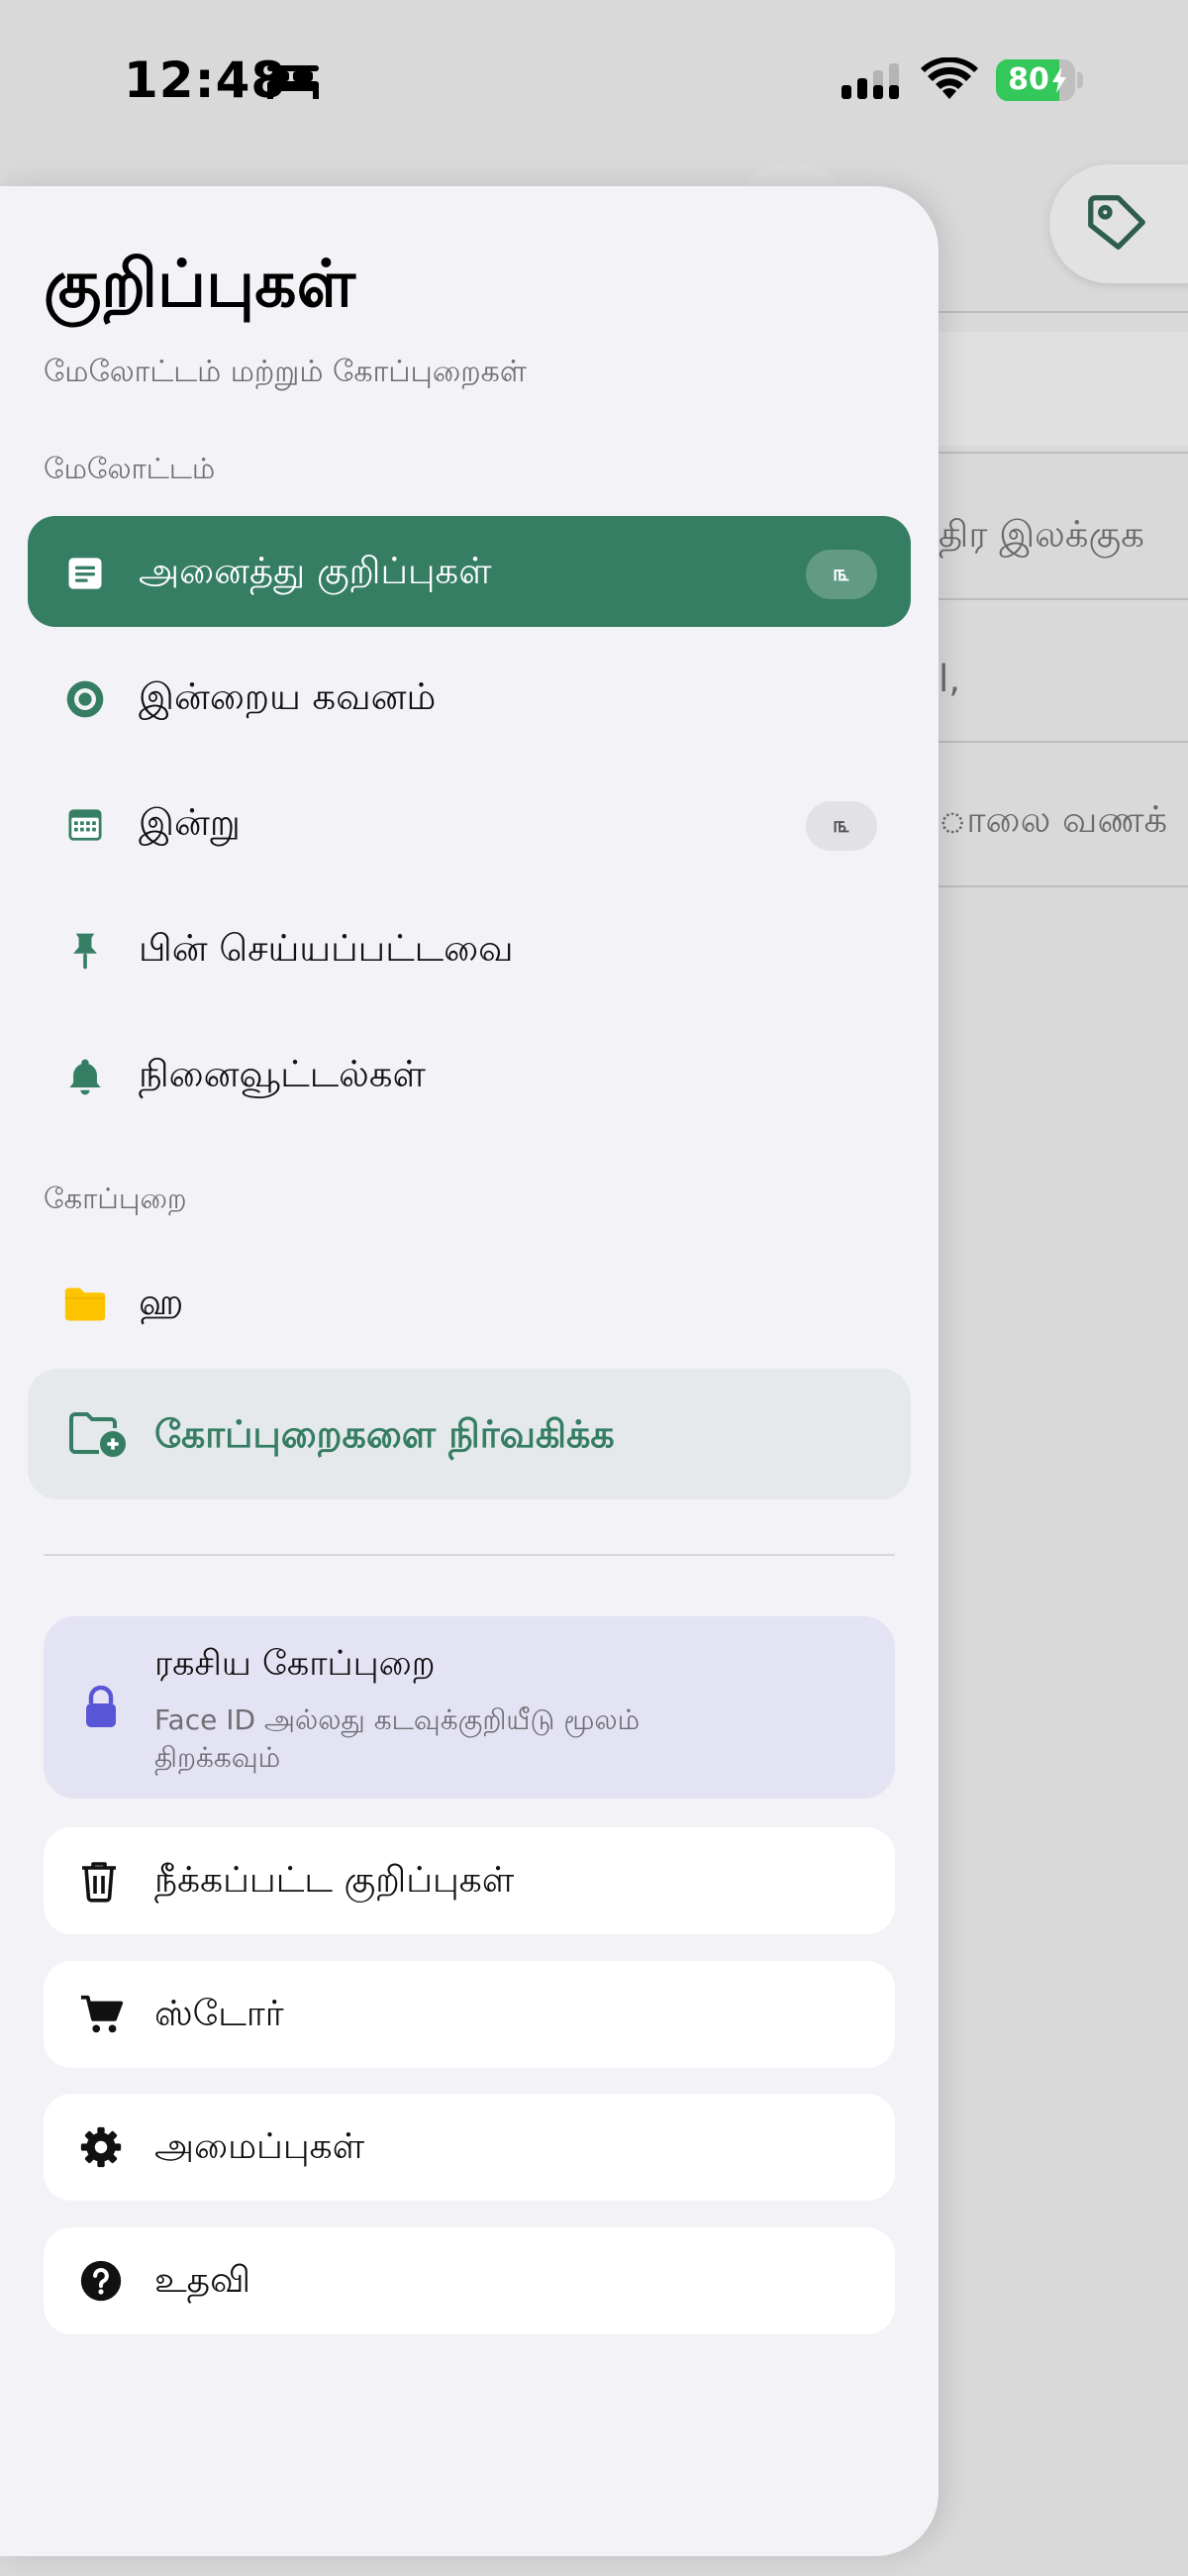  Describe the element at coordinates (85, 951) in the screenshot. I see `pin-icon` at that location.